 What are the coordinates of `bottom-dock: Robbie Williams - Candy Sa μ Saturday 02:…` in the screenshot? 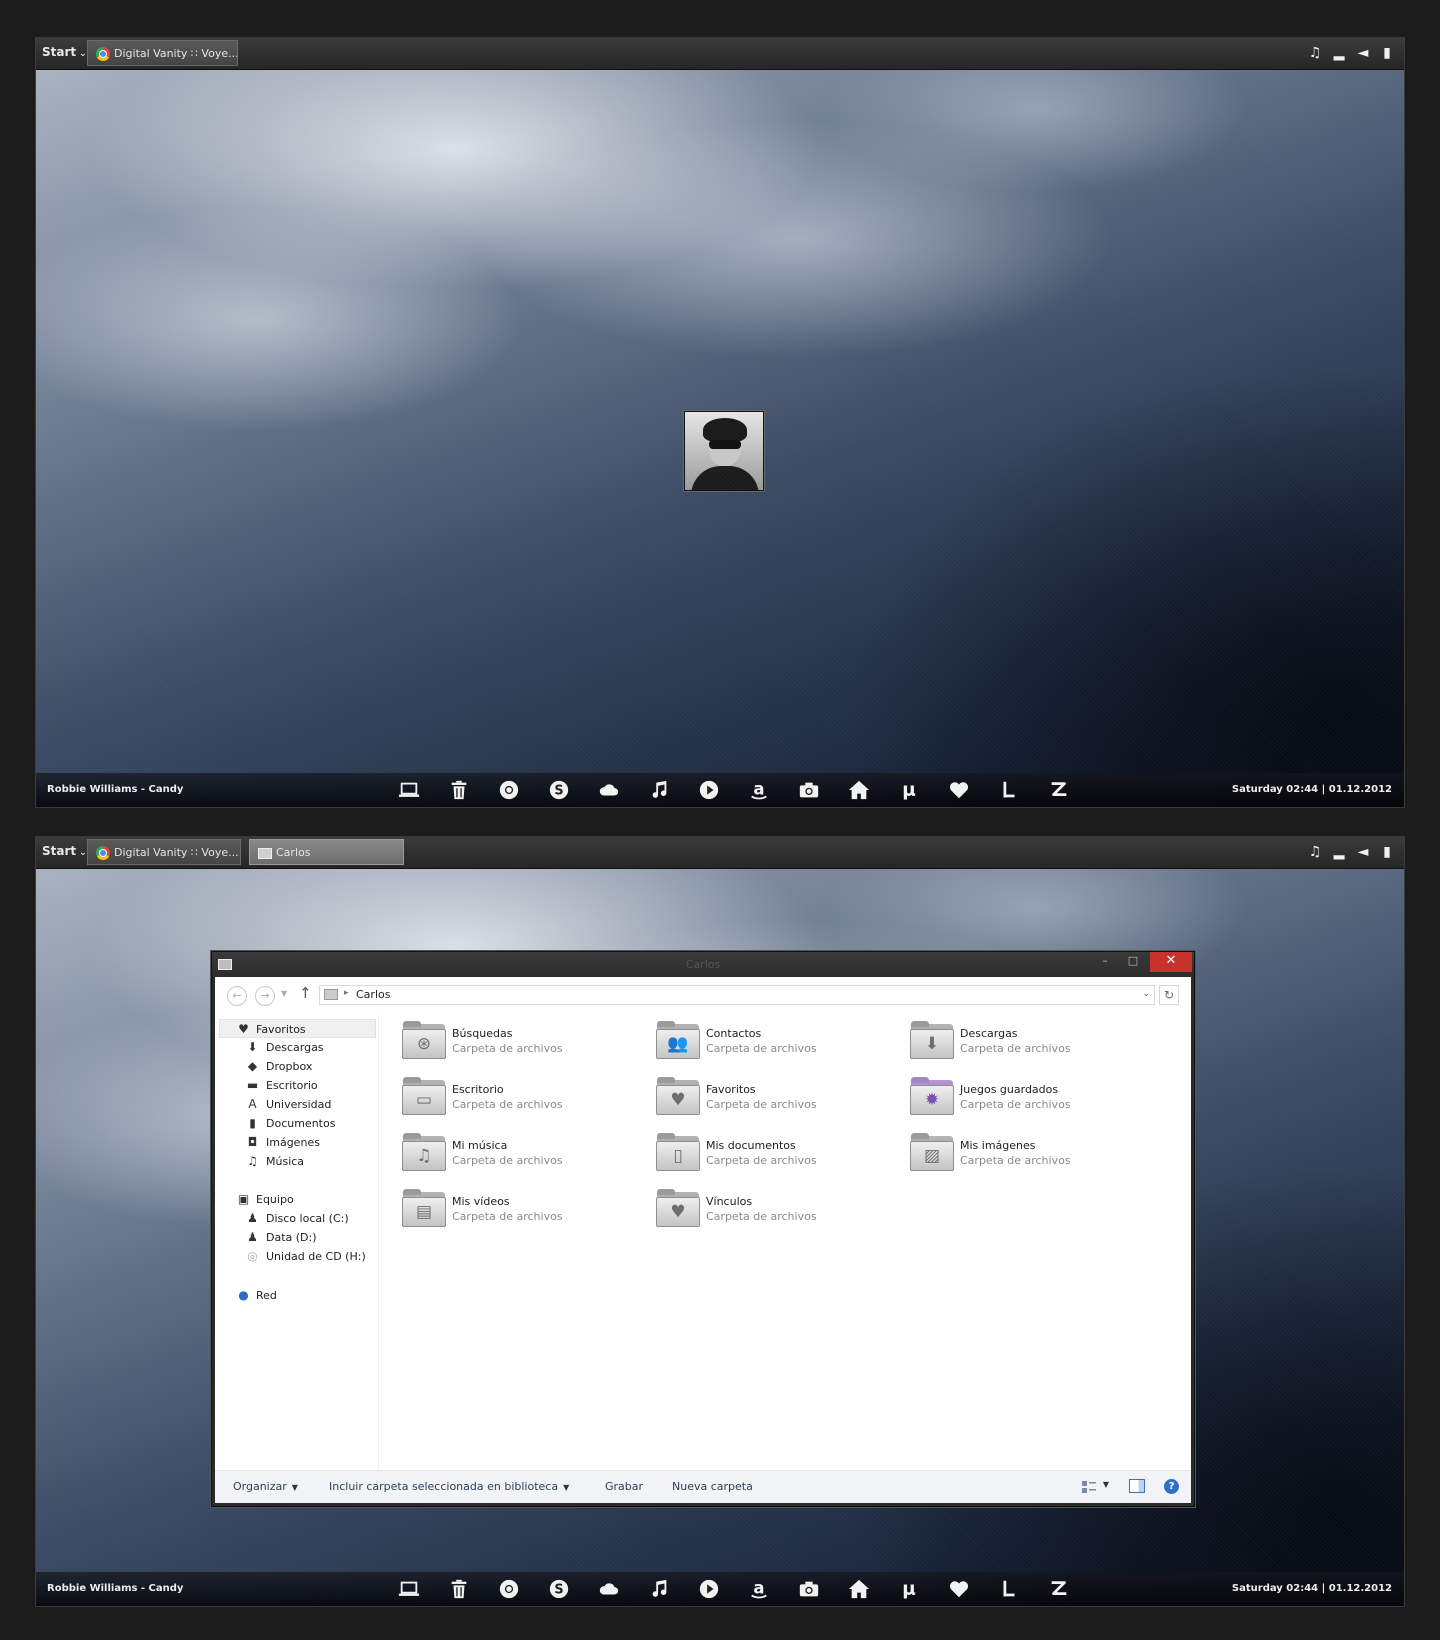 It's located at (720, 1589).